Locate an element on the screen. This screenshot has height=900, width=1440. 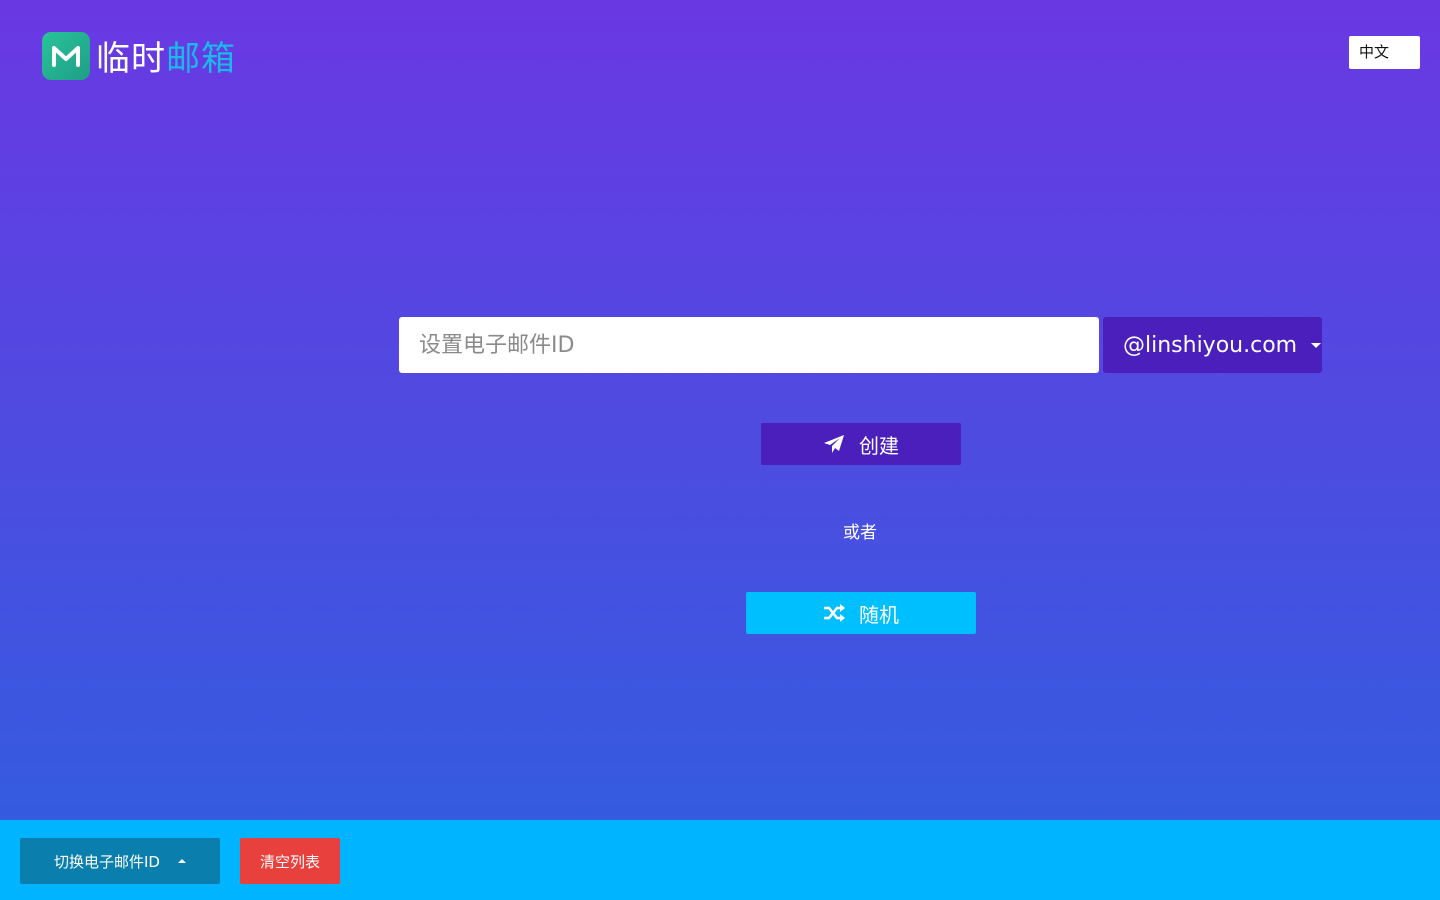
email-id-input is located at coordinates (749, 345).